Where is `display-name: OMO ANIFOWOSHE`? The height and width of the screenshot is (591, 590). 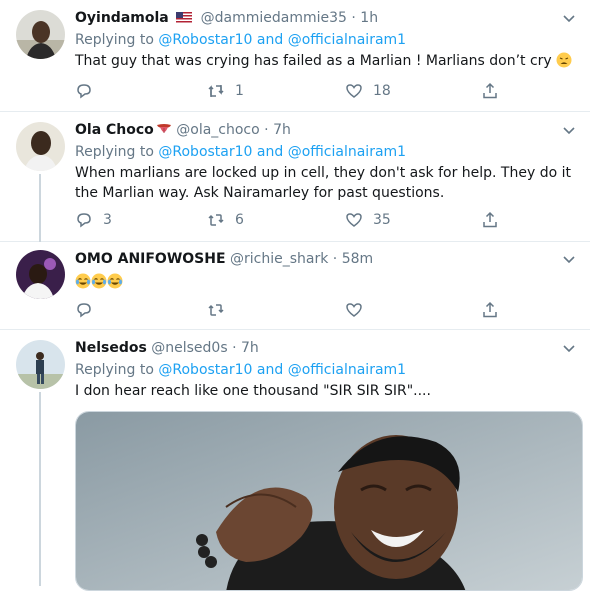 display-name: OMO ANIFOWOSHE is located at coordinates (150, 259).